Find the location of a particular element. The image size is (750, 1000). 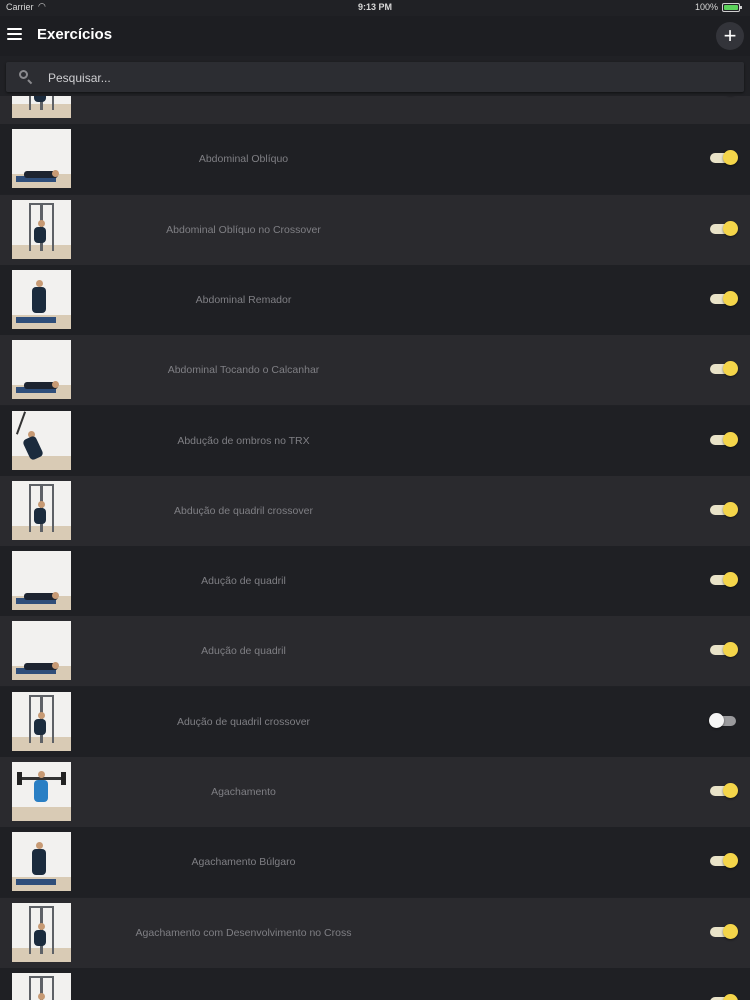

exercise-label: Agachamento Búlgaro is located at coordinates (243, 862).